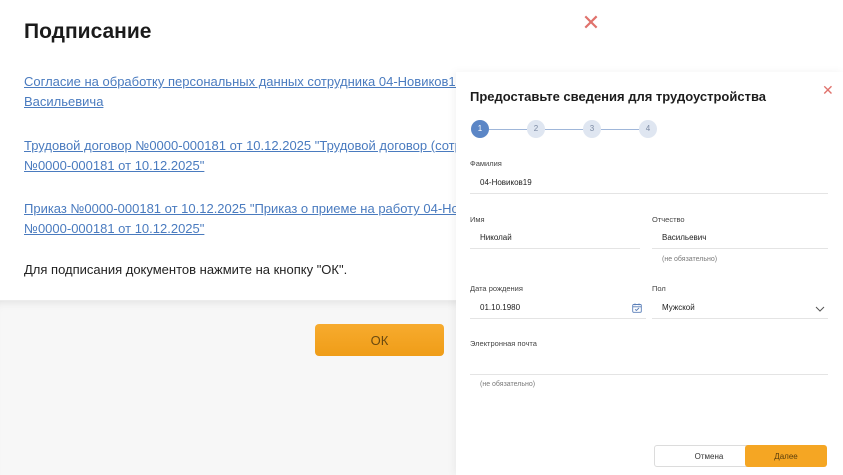 The height and width of the screenshot is (475, 843). I want to click on step-1: 1, so click(480, 129).